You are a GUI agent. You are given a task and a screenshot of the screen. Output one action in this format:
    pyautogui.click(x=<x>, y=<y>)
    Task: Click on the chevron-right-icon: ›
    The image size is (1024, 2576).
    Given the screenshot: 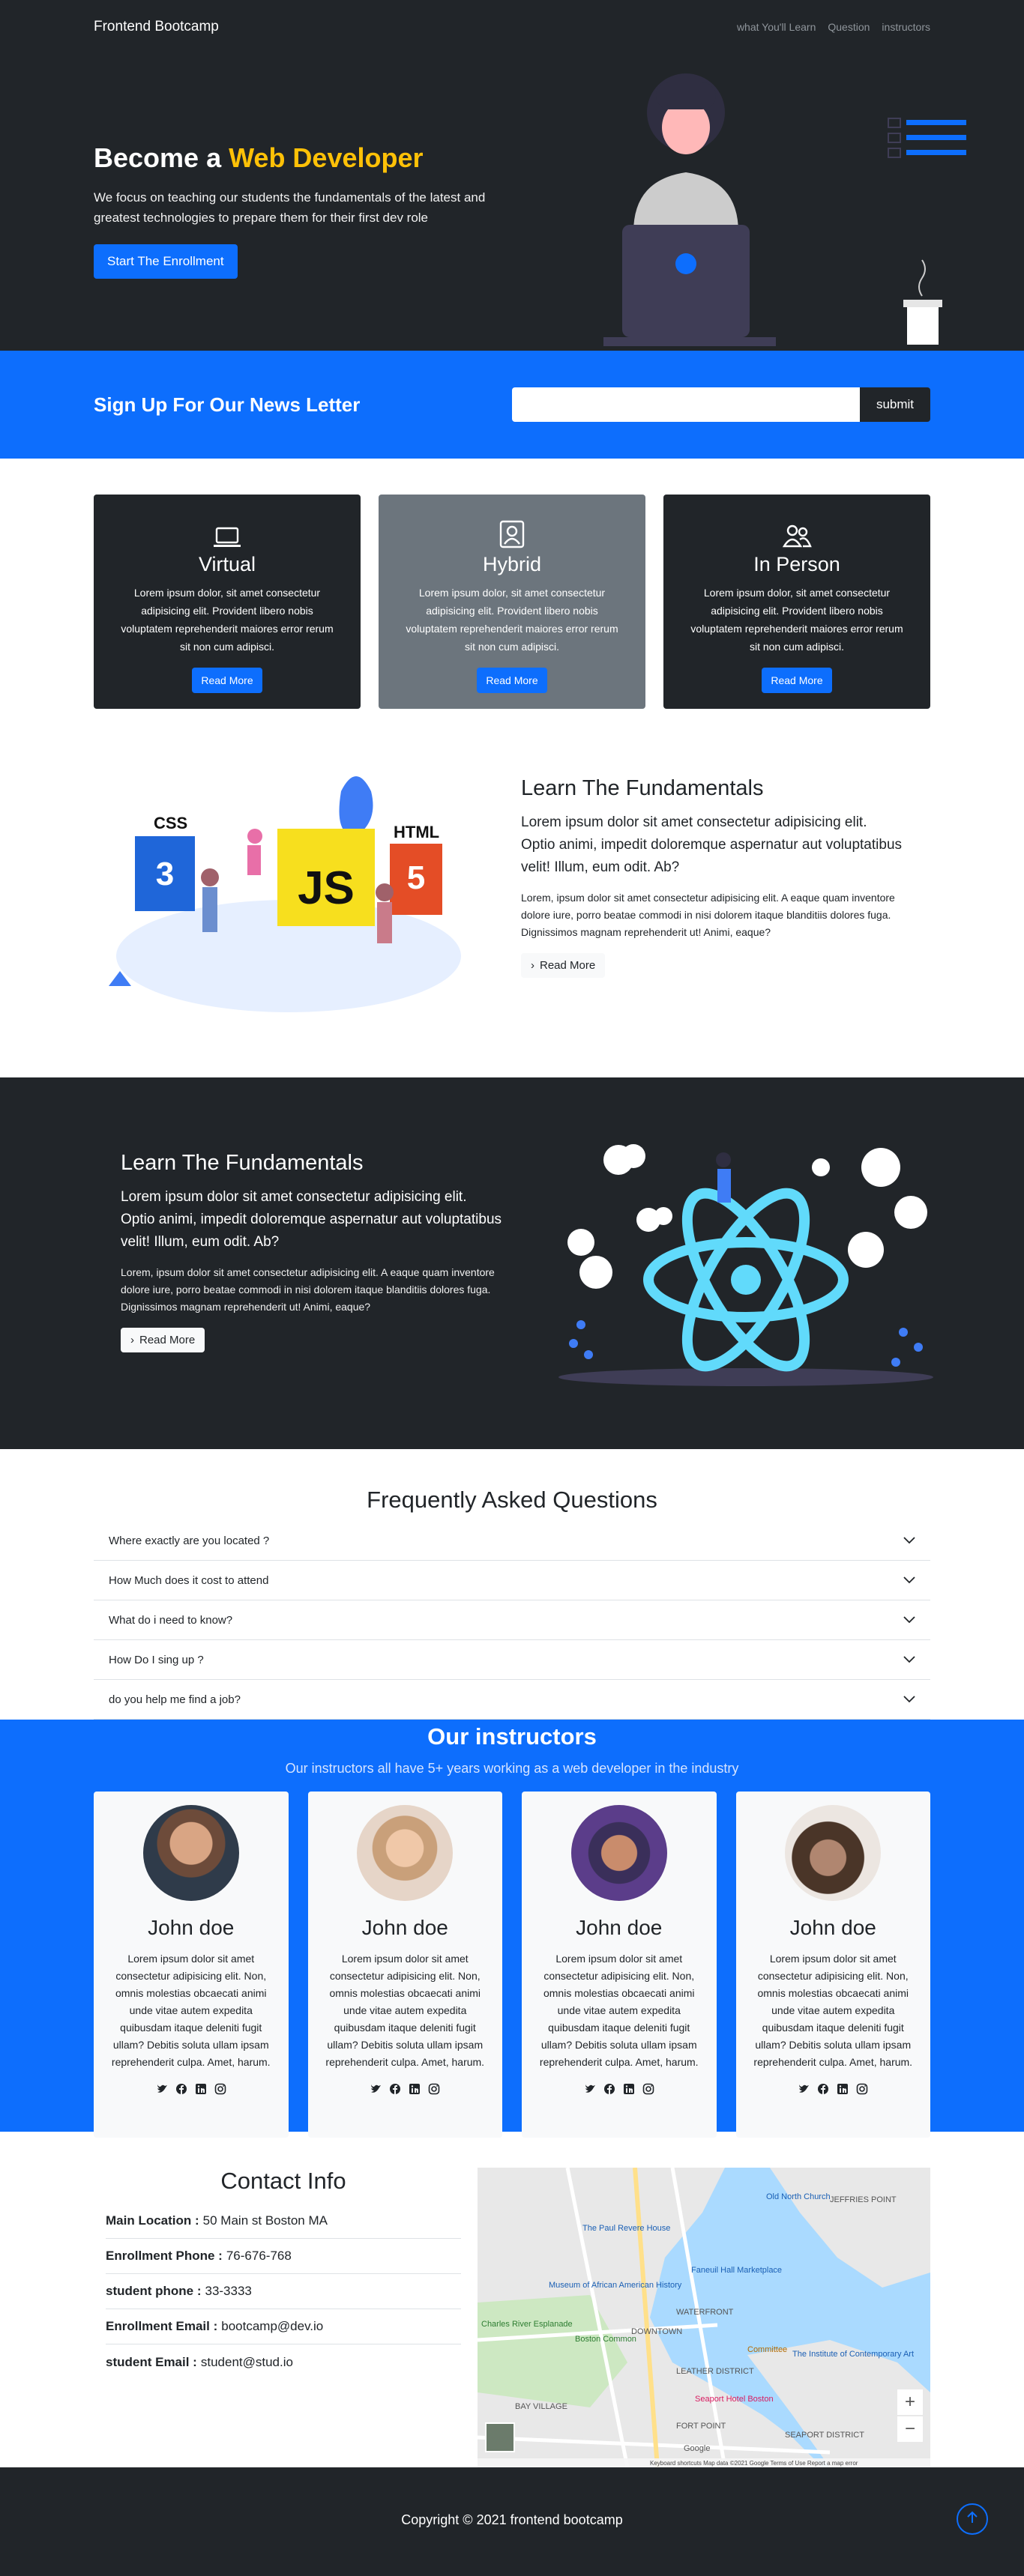 What is the action you would take?
    pyautogui.click(x=532, y=965)
    